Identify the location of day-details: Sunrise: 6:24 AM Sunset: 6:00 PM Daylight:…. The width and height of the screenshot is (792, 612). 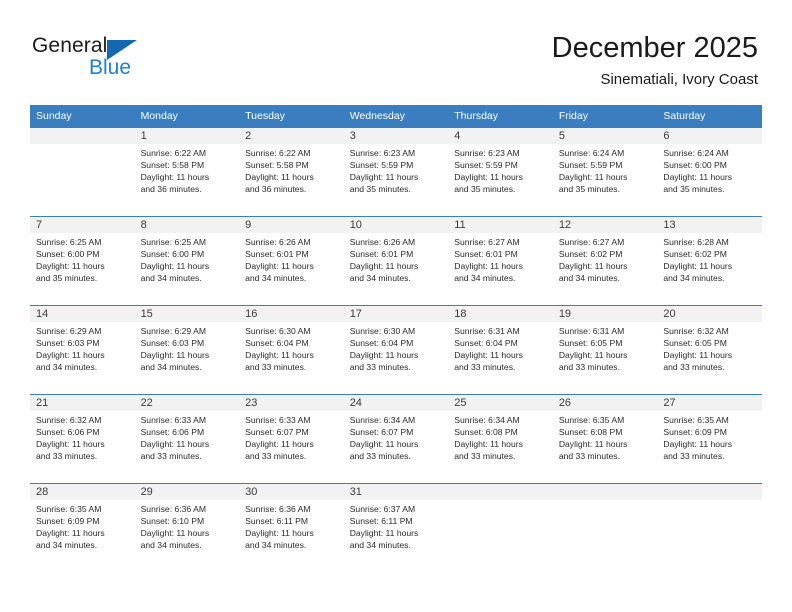
(709, 169).